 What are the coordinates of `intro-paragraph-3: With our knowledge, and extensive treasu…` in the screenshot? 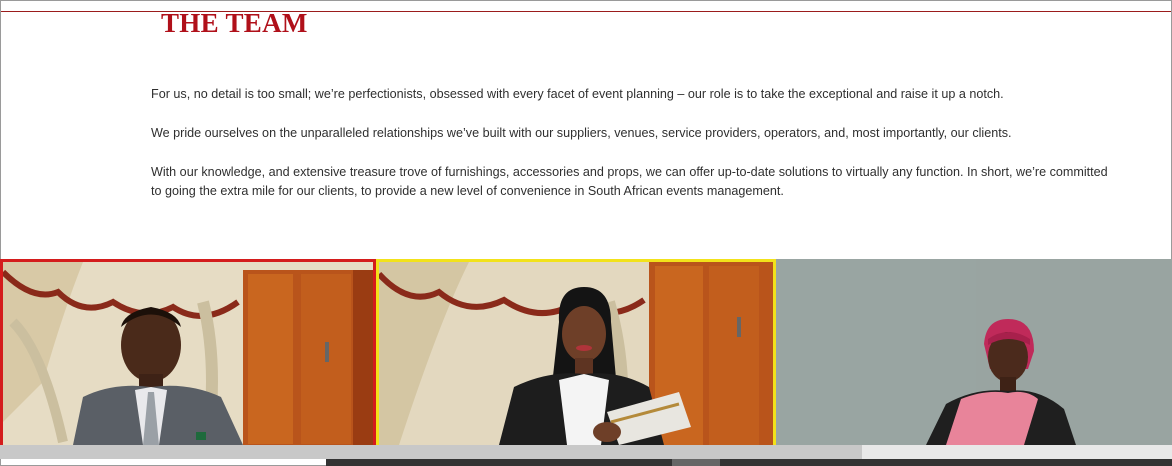 It's located at (629, 181).